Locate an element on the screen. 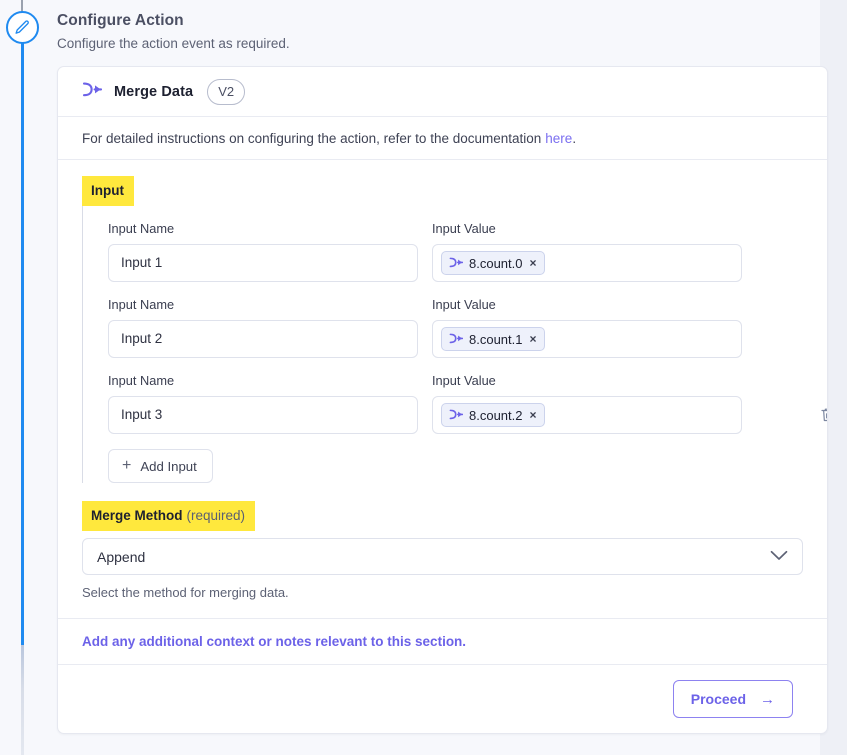  input-name-cell: Input Name Input 1 is located at coordinates (263, 251).